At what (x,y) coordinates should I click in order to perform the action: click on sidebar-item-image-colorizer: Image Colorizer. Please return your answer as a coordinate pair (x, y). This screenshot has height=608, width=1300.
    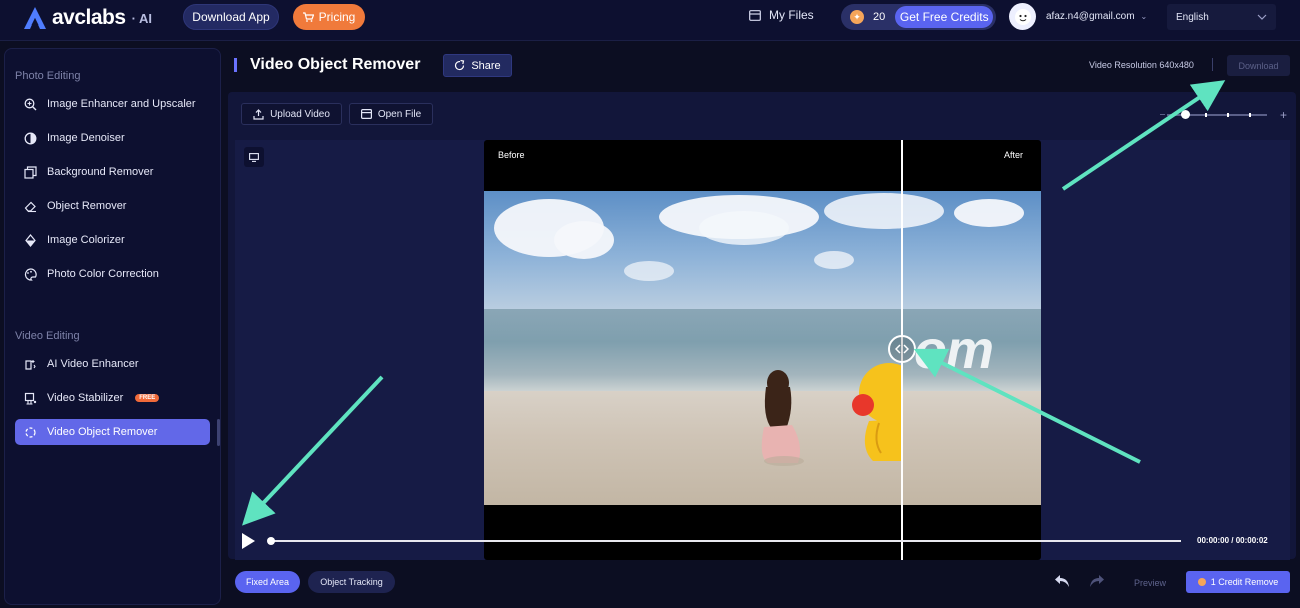
    Looking at the image, I should click on (112, 240).